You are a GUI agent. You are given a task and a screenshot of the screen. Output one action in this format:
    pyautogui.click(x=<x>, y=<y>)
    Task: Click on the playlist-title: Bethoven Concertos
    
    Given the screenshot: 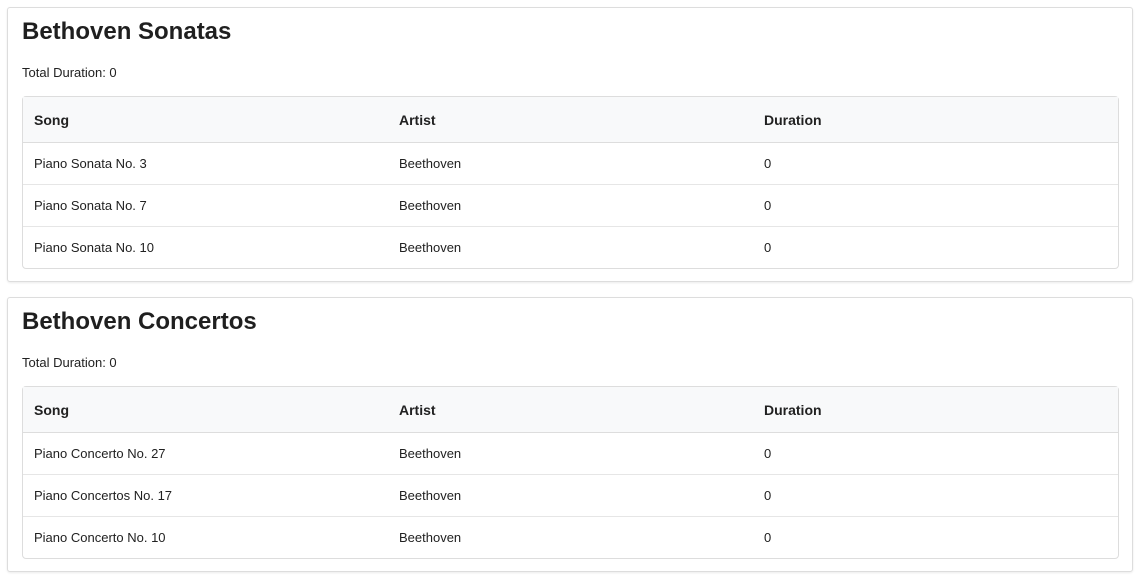 What is the action you would take?
    pyautogui.click(x=139, y=321)
    